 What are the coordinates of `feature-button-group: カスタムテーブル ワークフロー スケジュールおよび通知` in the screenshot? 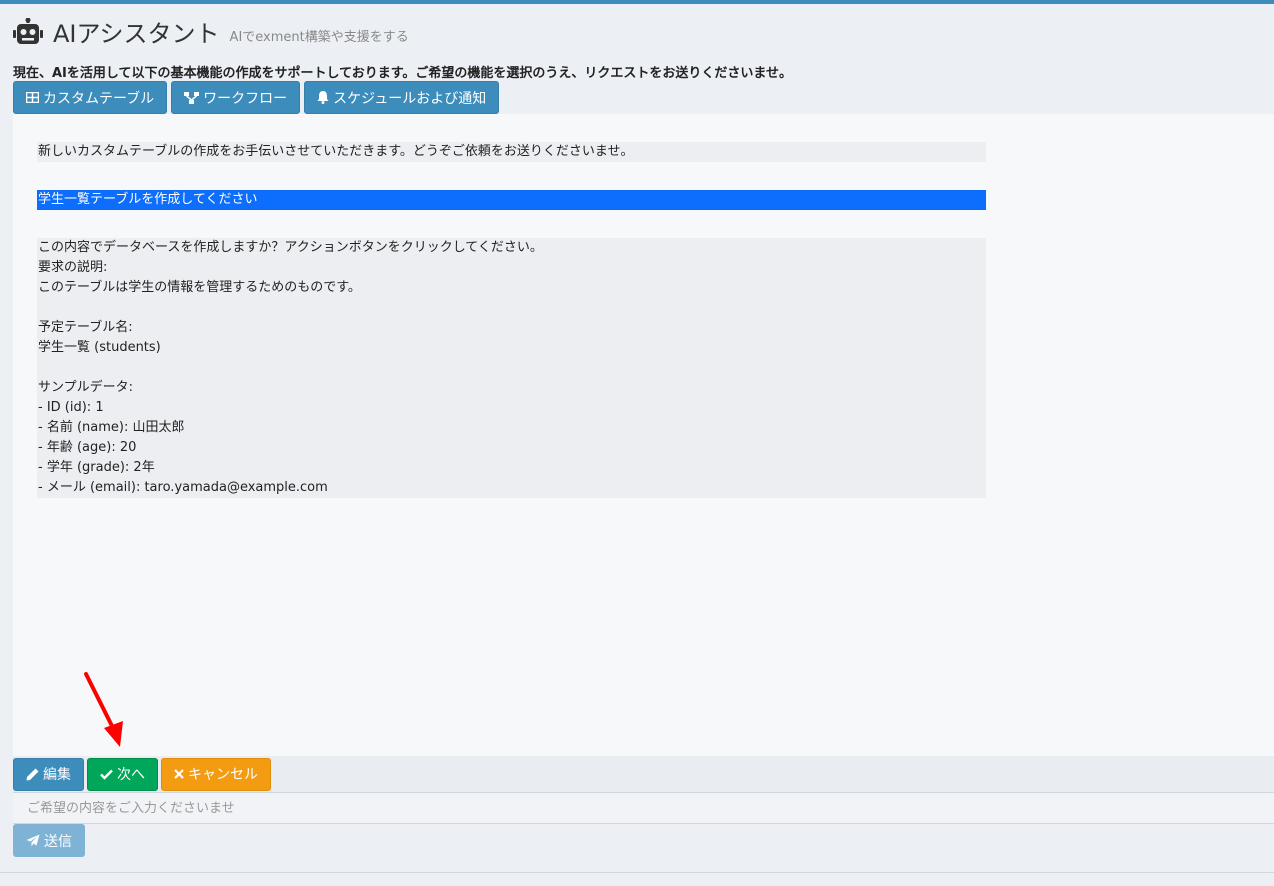 It's located at (256, 97).